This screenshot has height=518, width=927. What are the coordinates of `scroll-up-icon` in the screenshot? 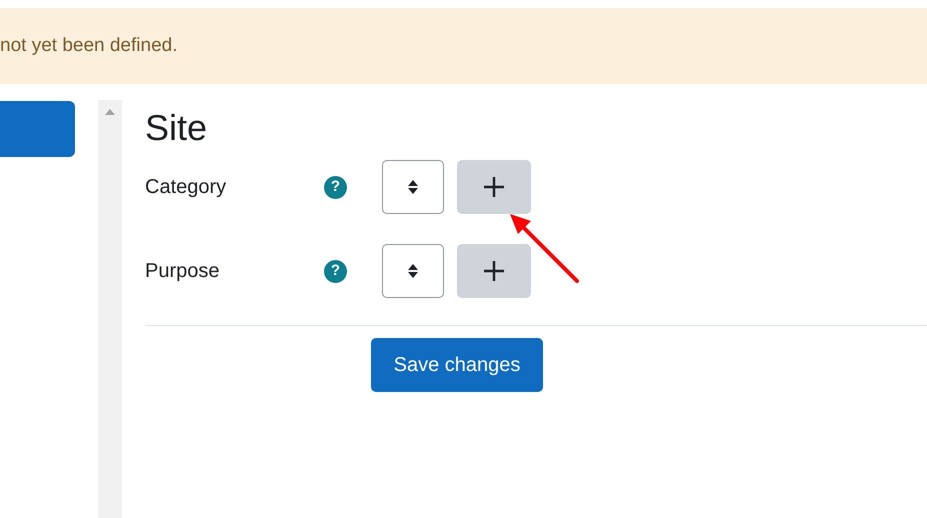 It's located at (110, 112).